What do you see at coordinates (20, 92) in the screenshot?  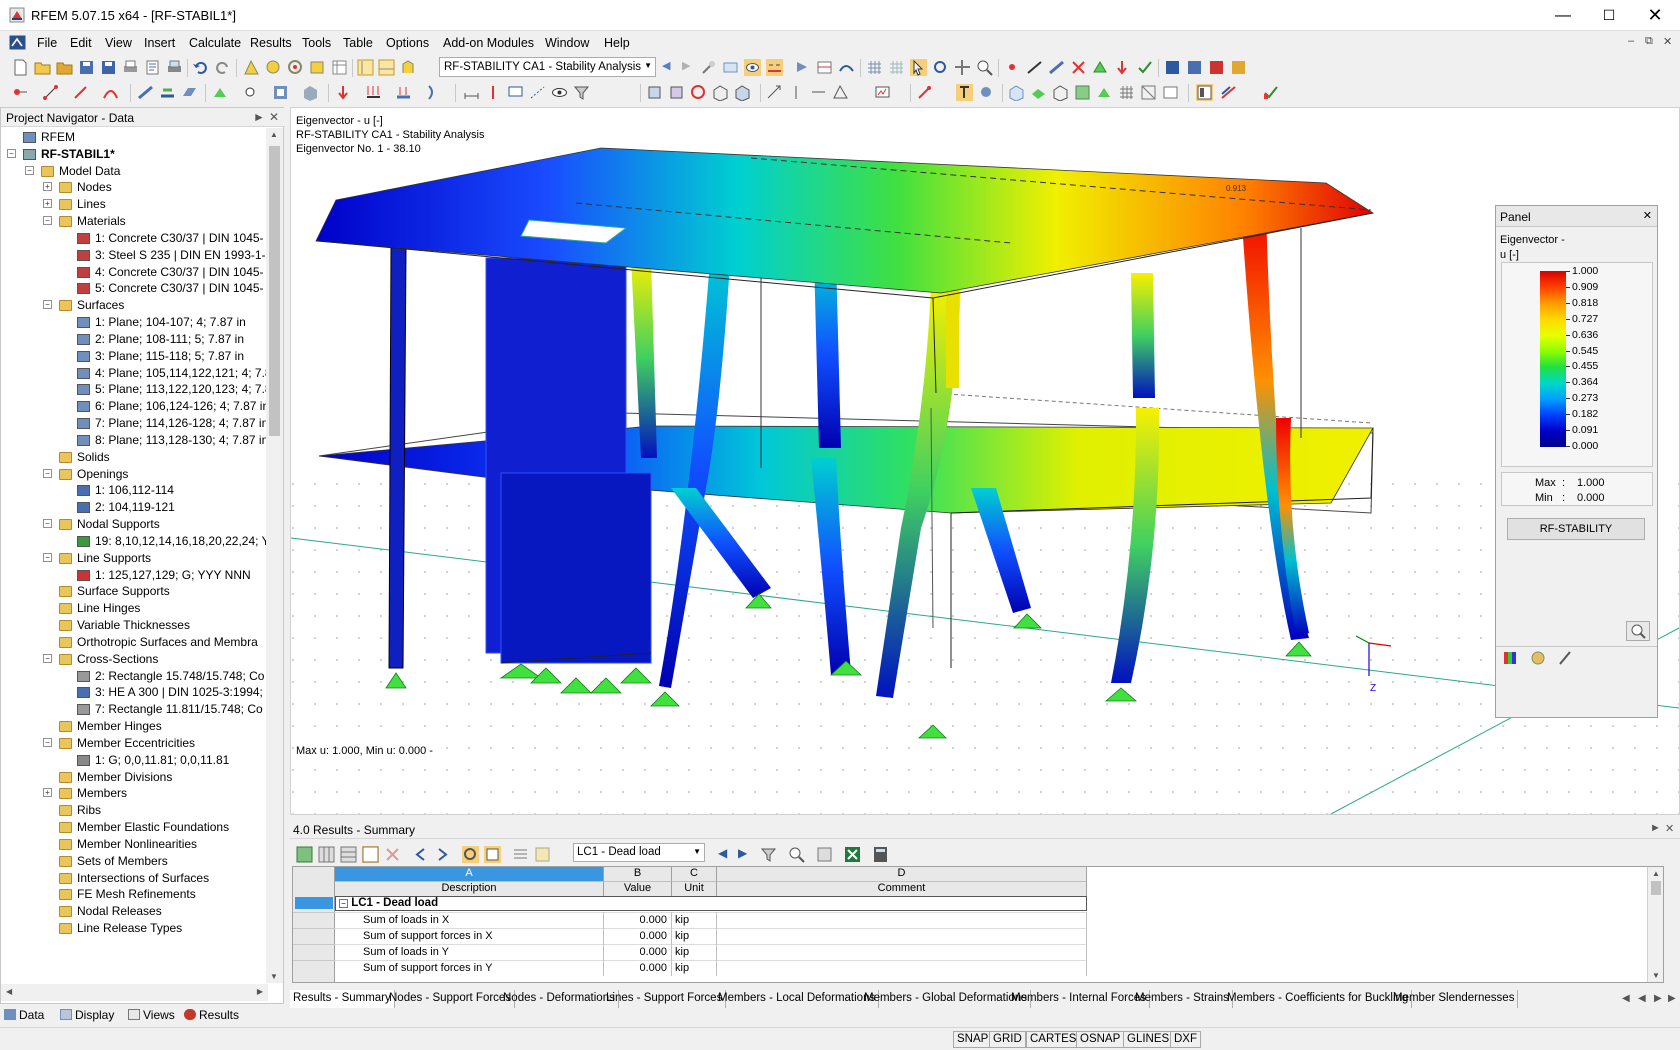 I see `wire-icon` at bounding box center [20, 92].